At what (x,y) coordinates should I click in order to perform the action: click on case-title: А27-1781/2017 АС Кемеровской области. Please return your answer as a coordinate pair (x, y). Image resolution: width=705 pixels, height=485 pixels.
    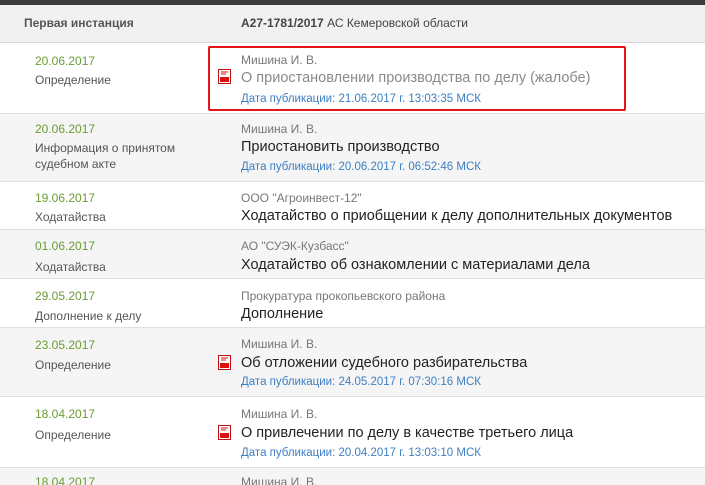
    Looking at the image, I should click on (354, 23).